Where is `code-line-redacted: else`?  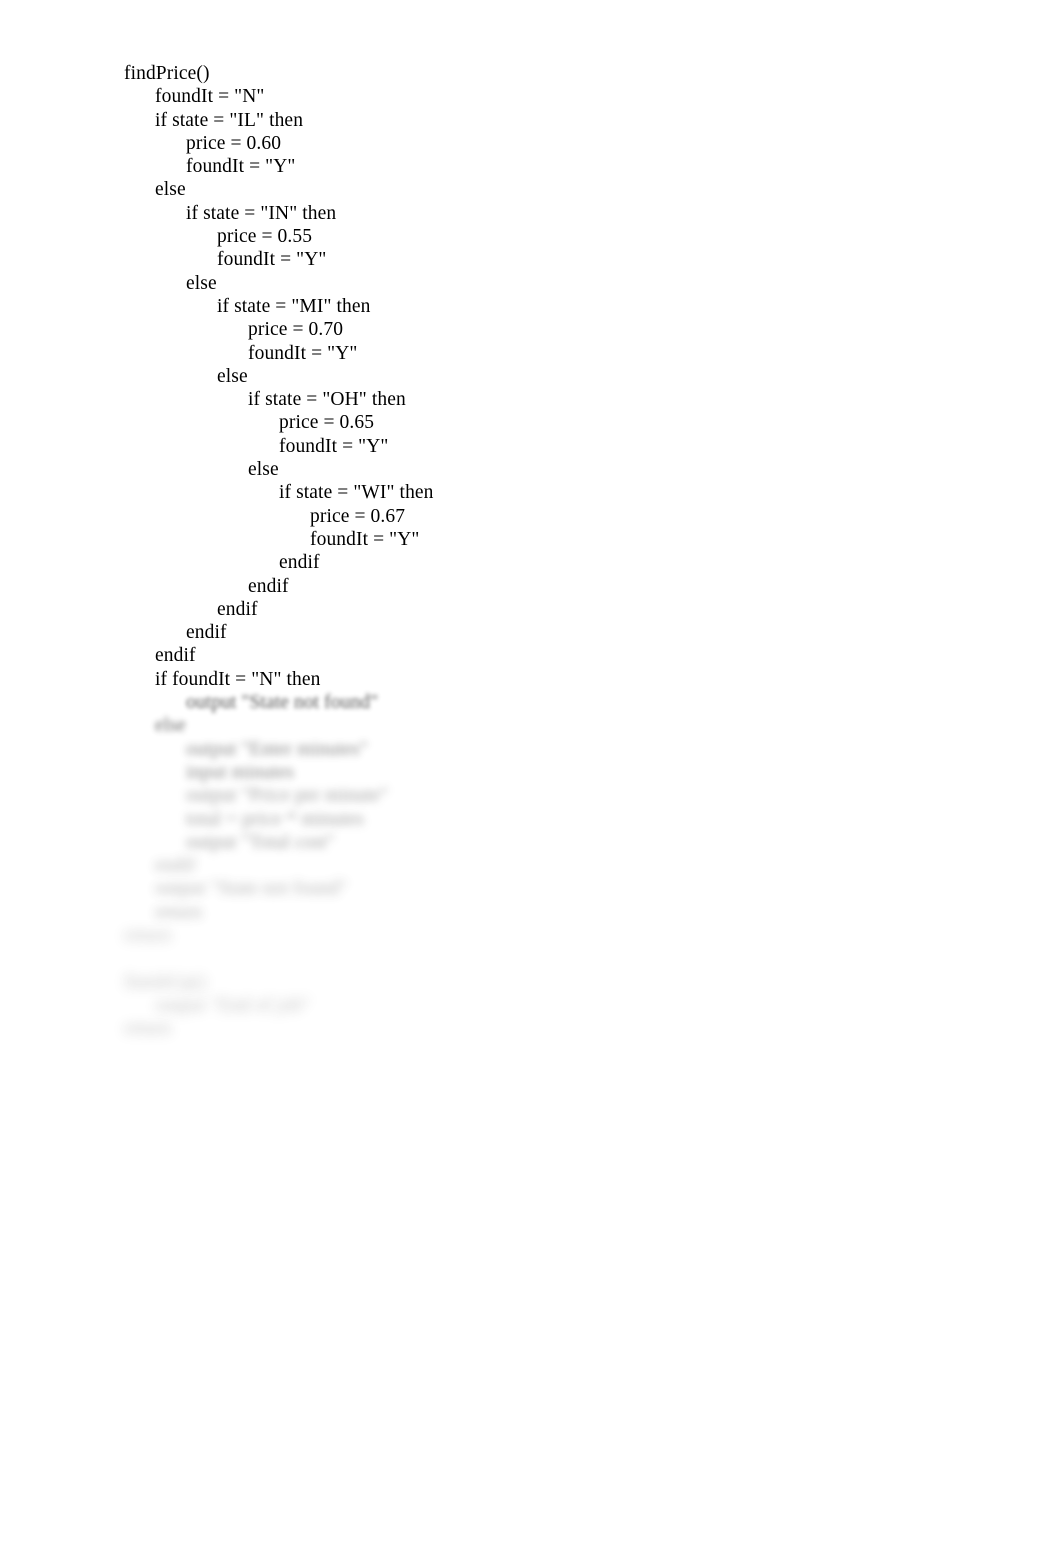
code-line-redacted: else is located at coordinates (170, 726).